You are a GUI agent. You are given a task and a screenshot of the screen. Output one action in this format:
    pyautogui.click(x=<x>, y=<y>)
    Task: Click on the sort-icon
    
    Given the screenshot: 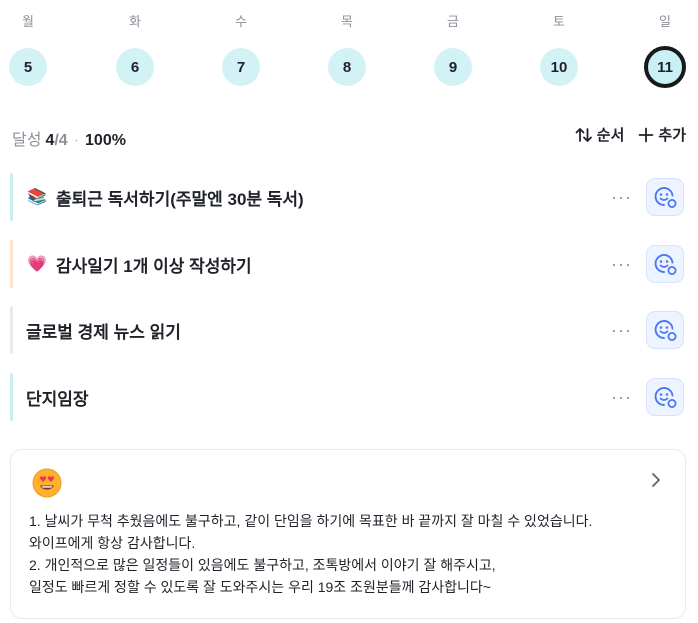 What is the action you would take?
    pyautogui.click(x=584, y=135)
    